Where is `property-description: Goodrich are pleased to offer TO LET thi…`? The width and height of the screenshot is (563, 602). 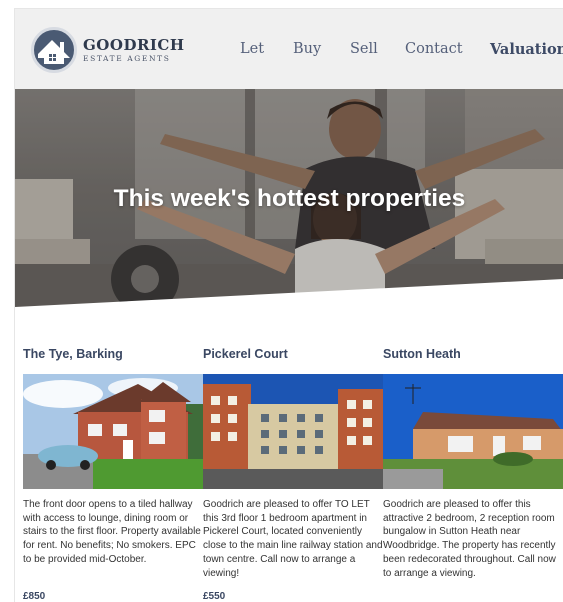 property-description: Goodrich are pleased to offer TO LET thi… is located at coordinates (293, 539).